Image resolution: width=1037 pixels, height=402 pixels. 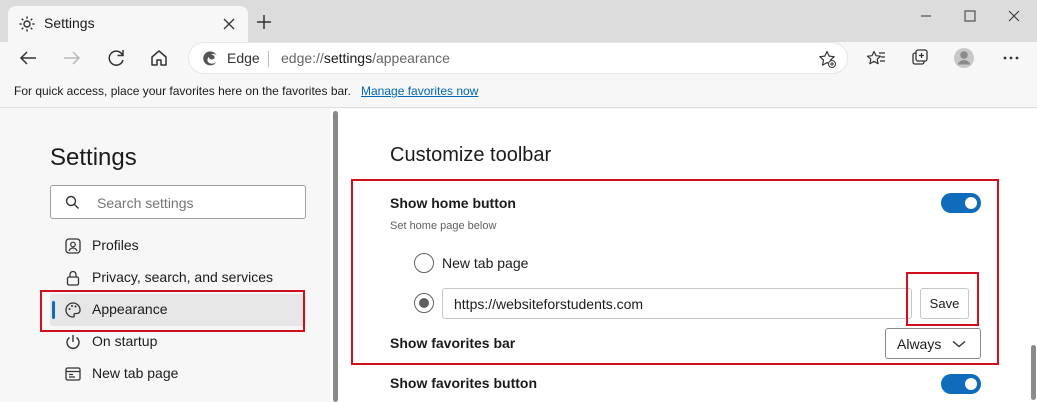 I want to click on address-brand: Edge, so click(x=243, y=58).